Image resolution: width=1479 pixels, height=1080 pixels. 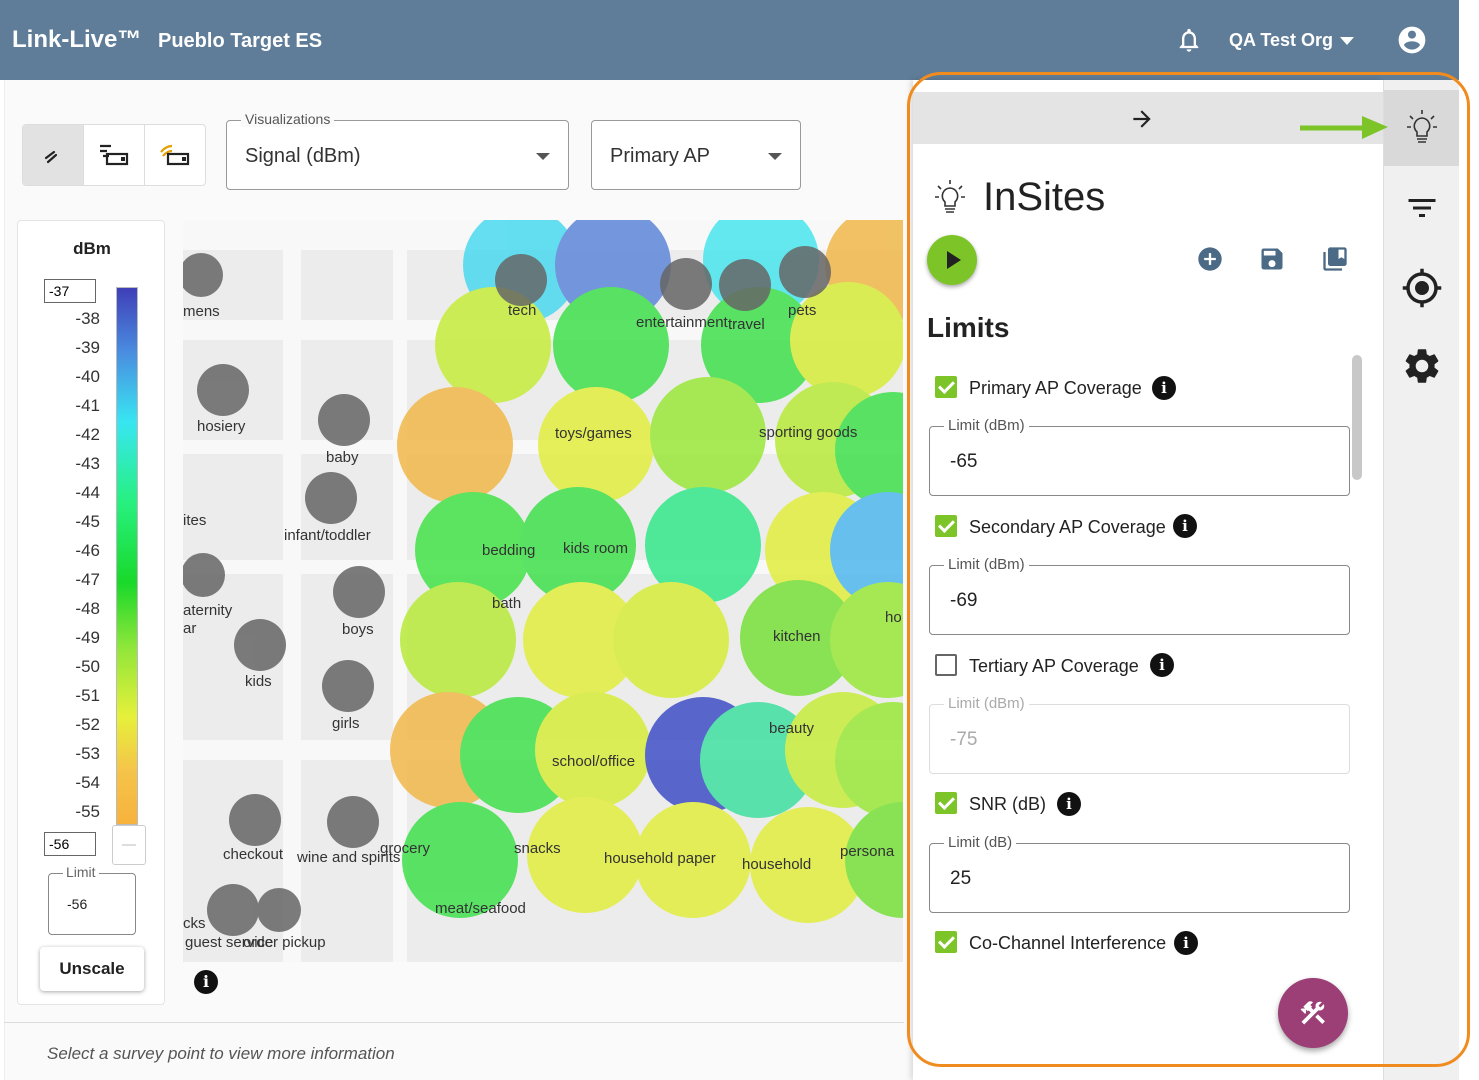 I want to click on field-label: Limit (dB), so click(x=980, y=842).